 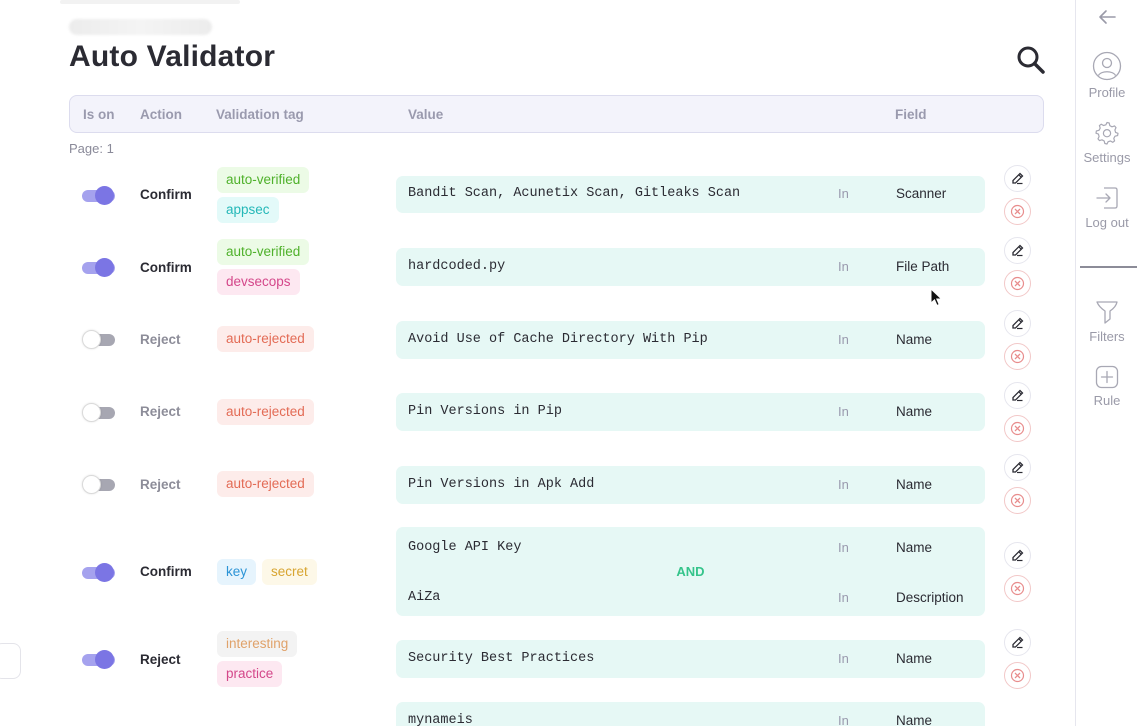 I want to click on condition-box: Pin Versions in Apk Add In Name, so click(x=690, y=485).